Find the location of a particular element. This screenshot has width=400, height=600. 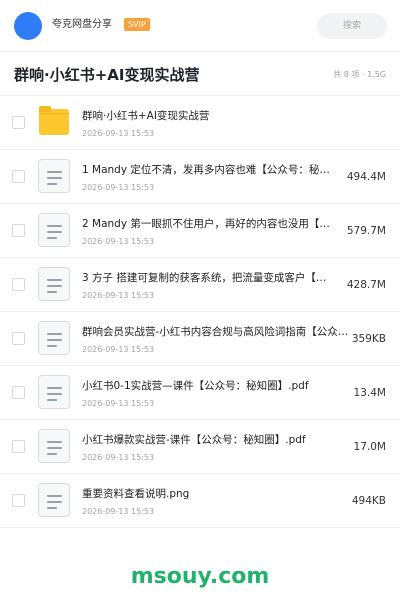

avatar is located at coordinates (28, 26).